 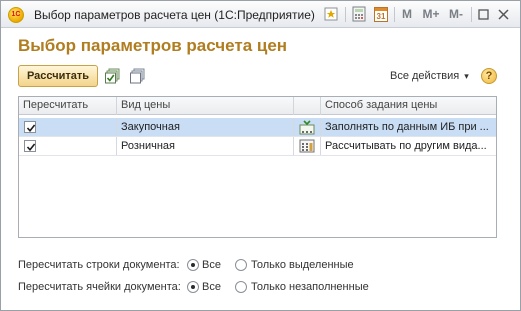 What do you see at coordinates (307, 106) in the screenshot?
I see `column-header-icon` at bounding box center [307, 106].